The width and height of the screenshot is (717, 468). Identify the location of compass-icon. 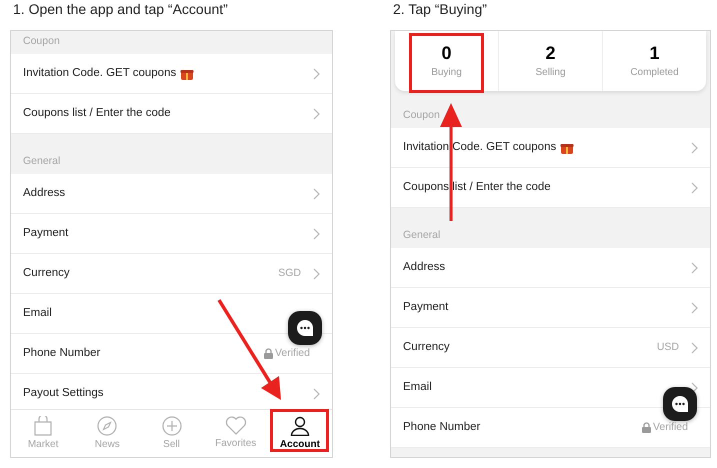
(107, 426).